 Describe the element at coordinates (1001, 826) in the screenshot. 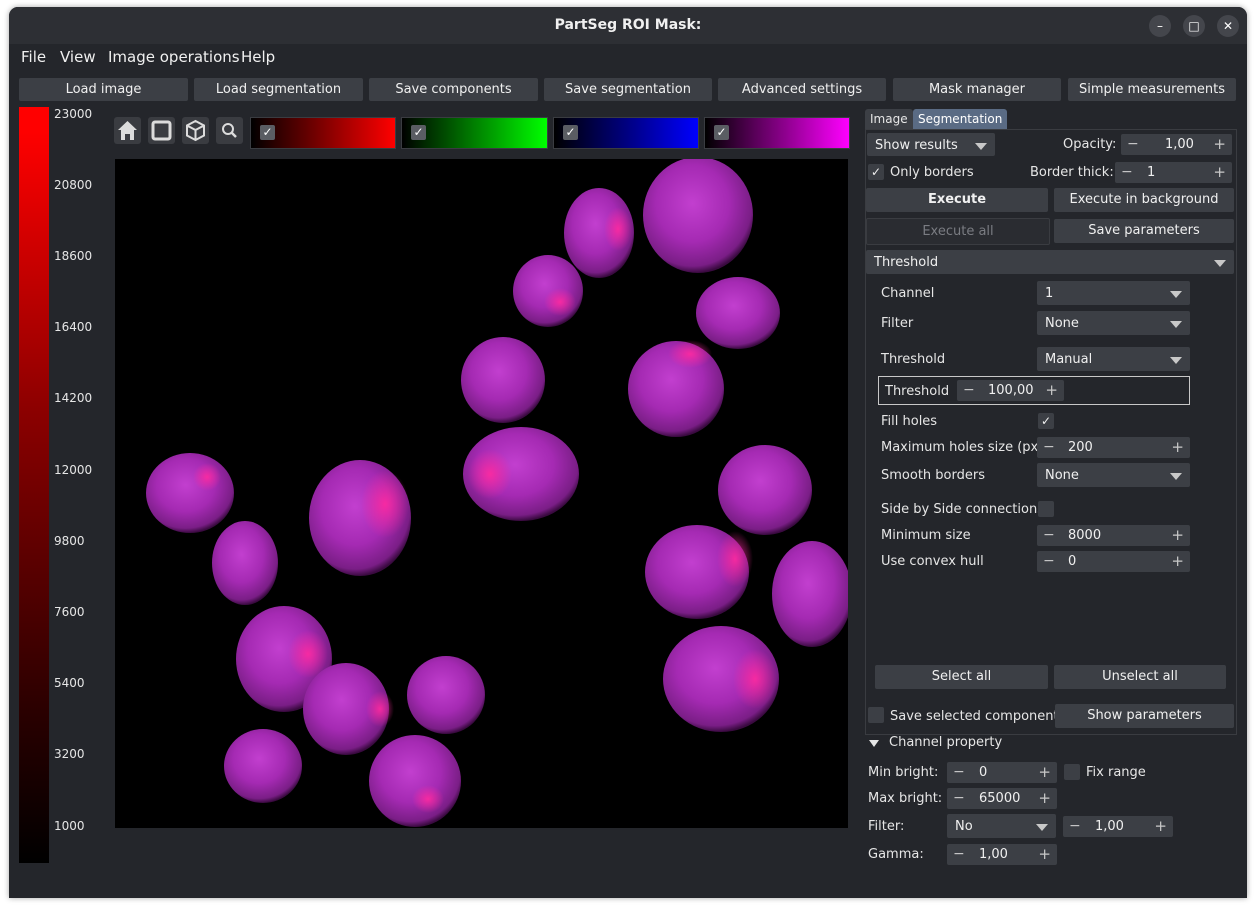

I see `filter-property-combo: No` at that location.